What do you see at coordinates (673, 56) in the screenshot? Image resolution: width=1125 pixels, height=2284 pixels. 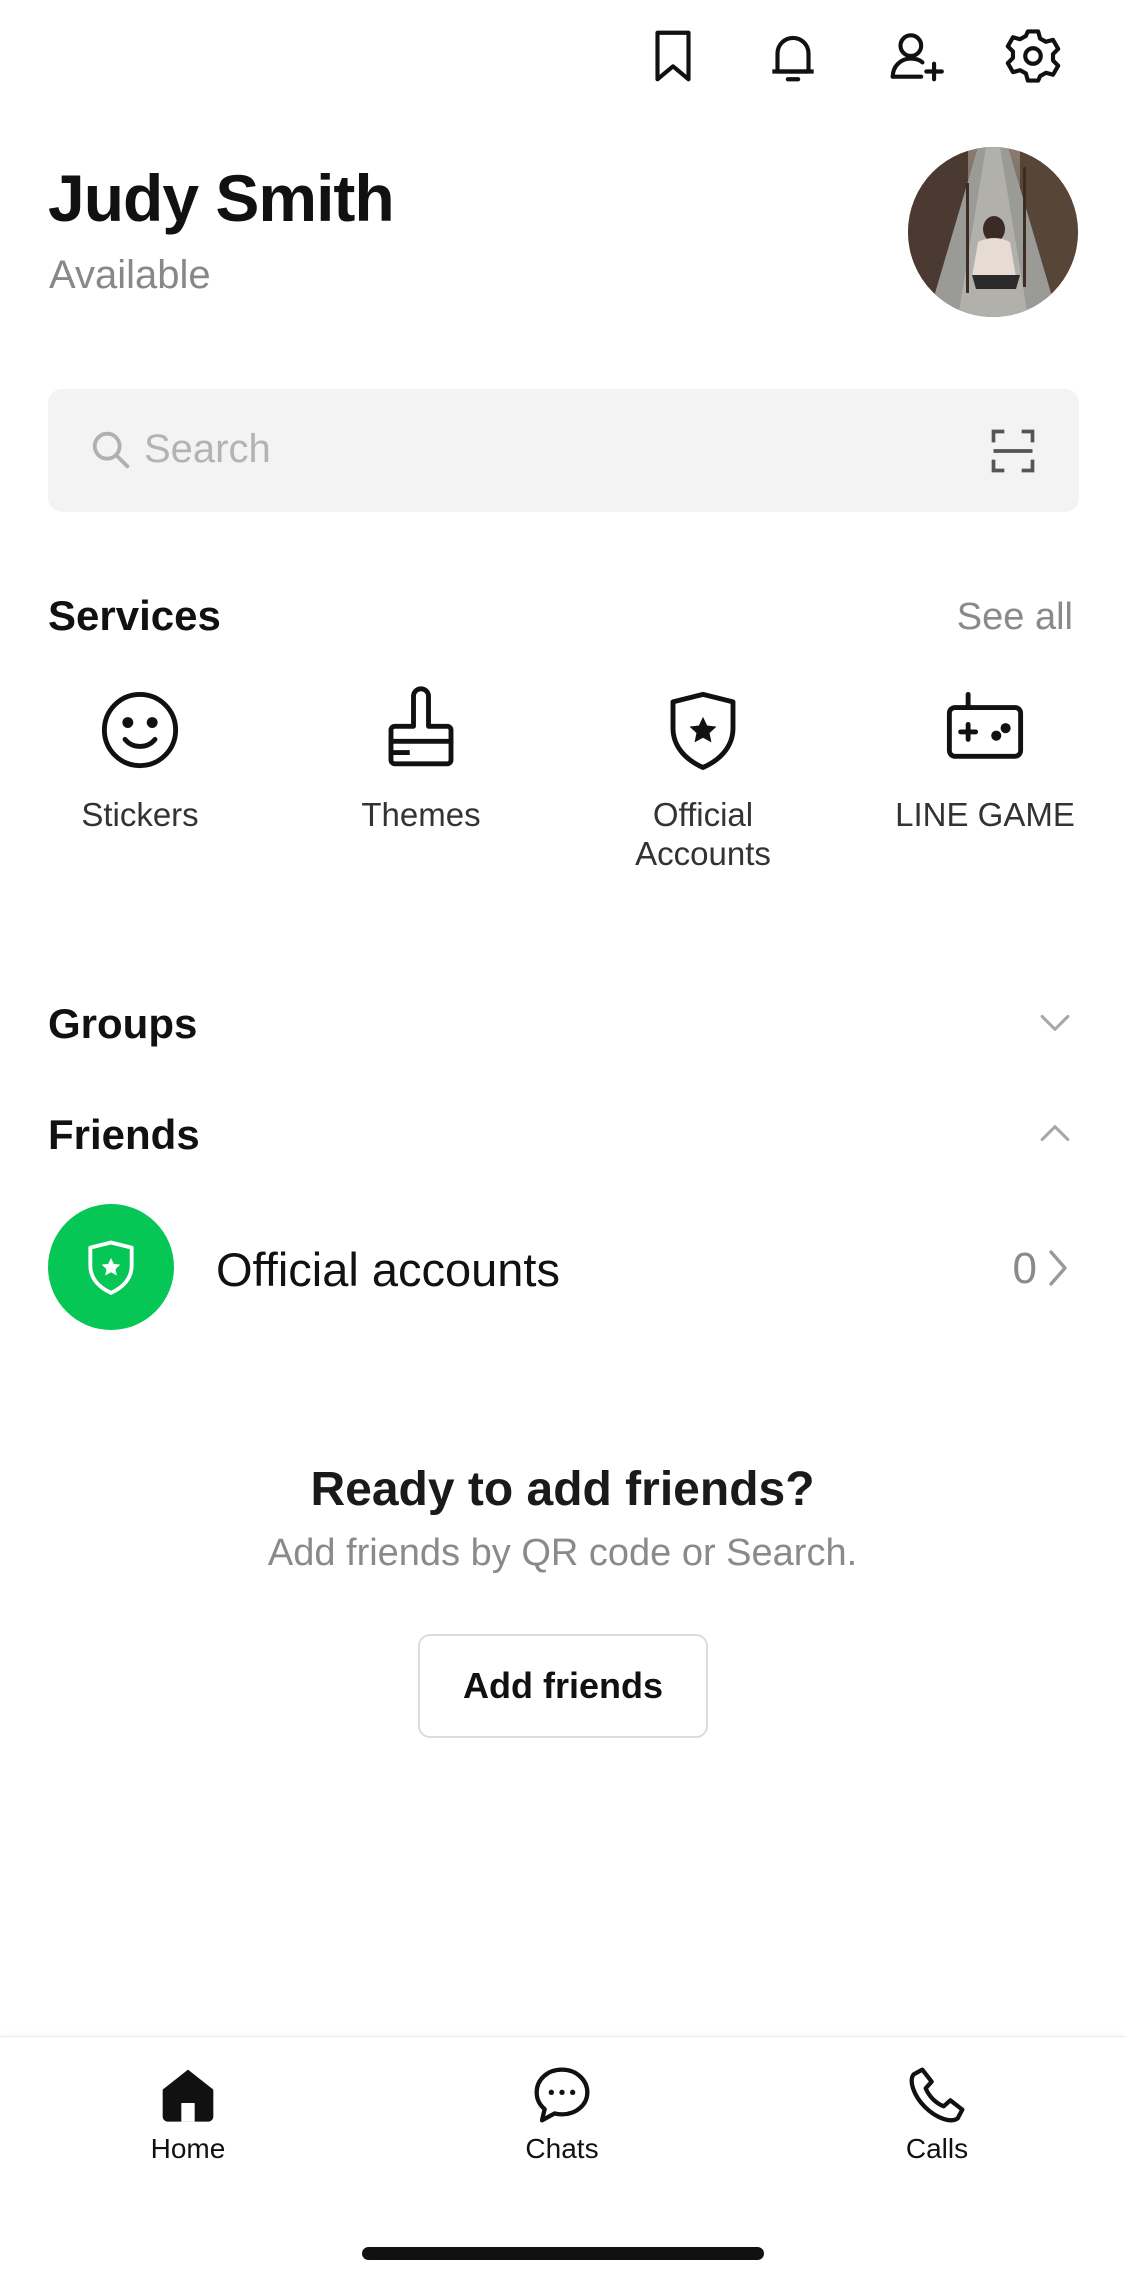 I see `bookmark-icon` at bounding box center [673, 56].